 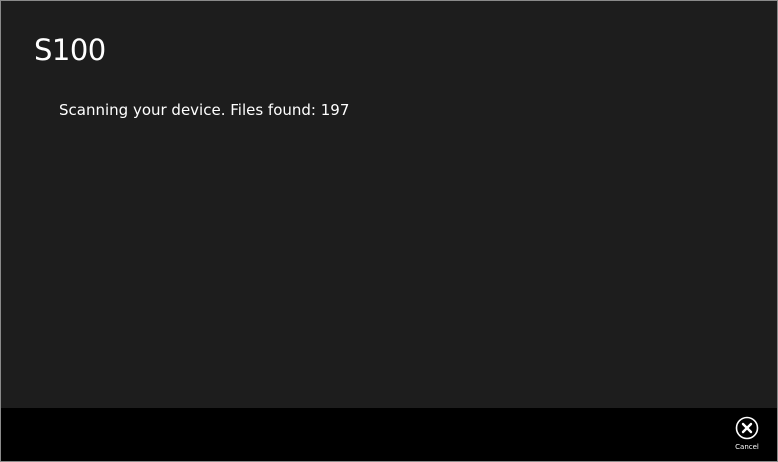 What do you see at coordinates (747, 447) in the screenshot?
I see `cancel-label: Cancel` at bounding box center [747, 447].